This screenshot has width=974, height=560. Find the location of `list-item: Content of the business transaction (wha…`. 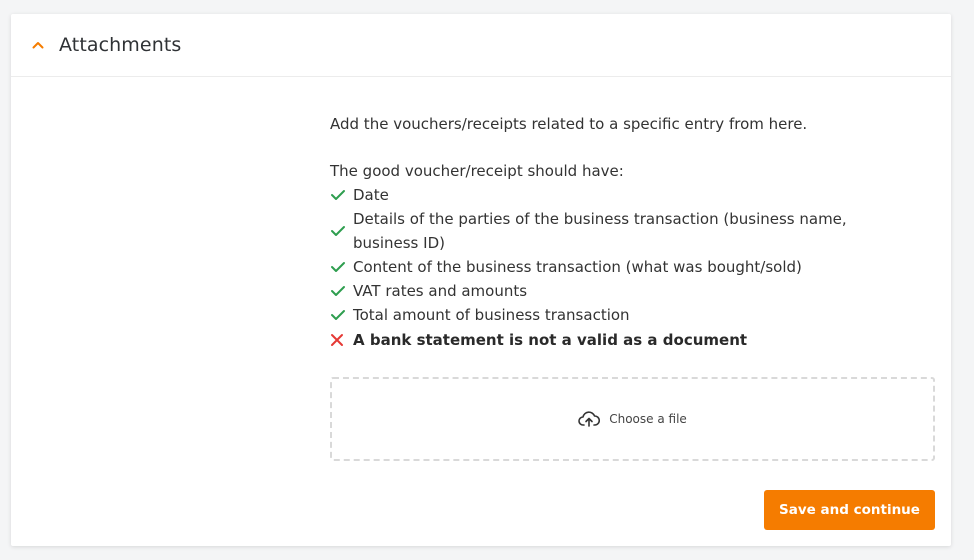

list-item: Content of the business transaction (wha… is located at coordinates (632, 267).